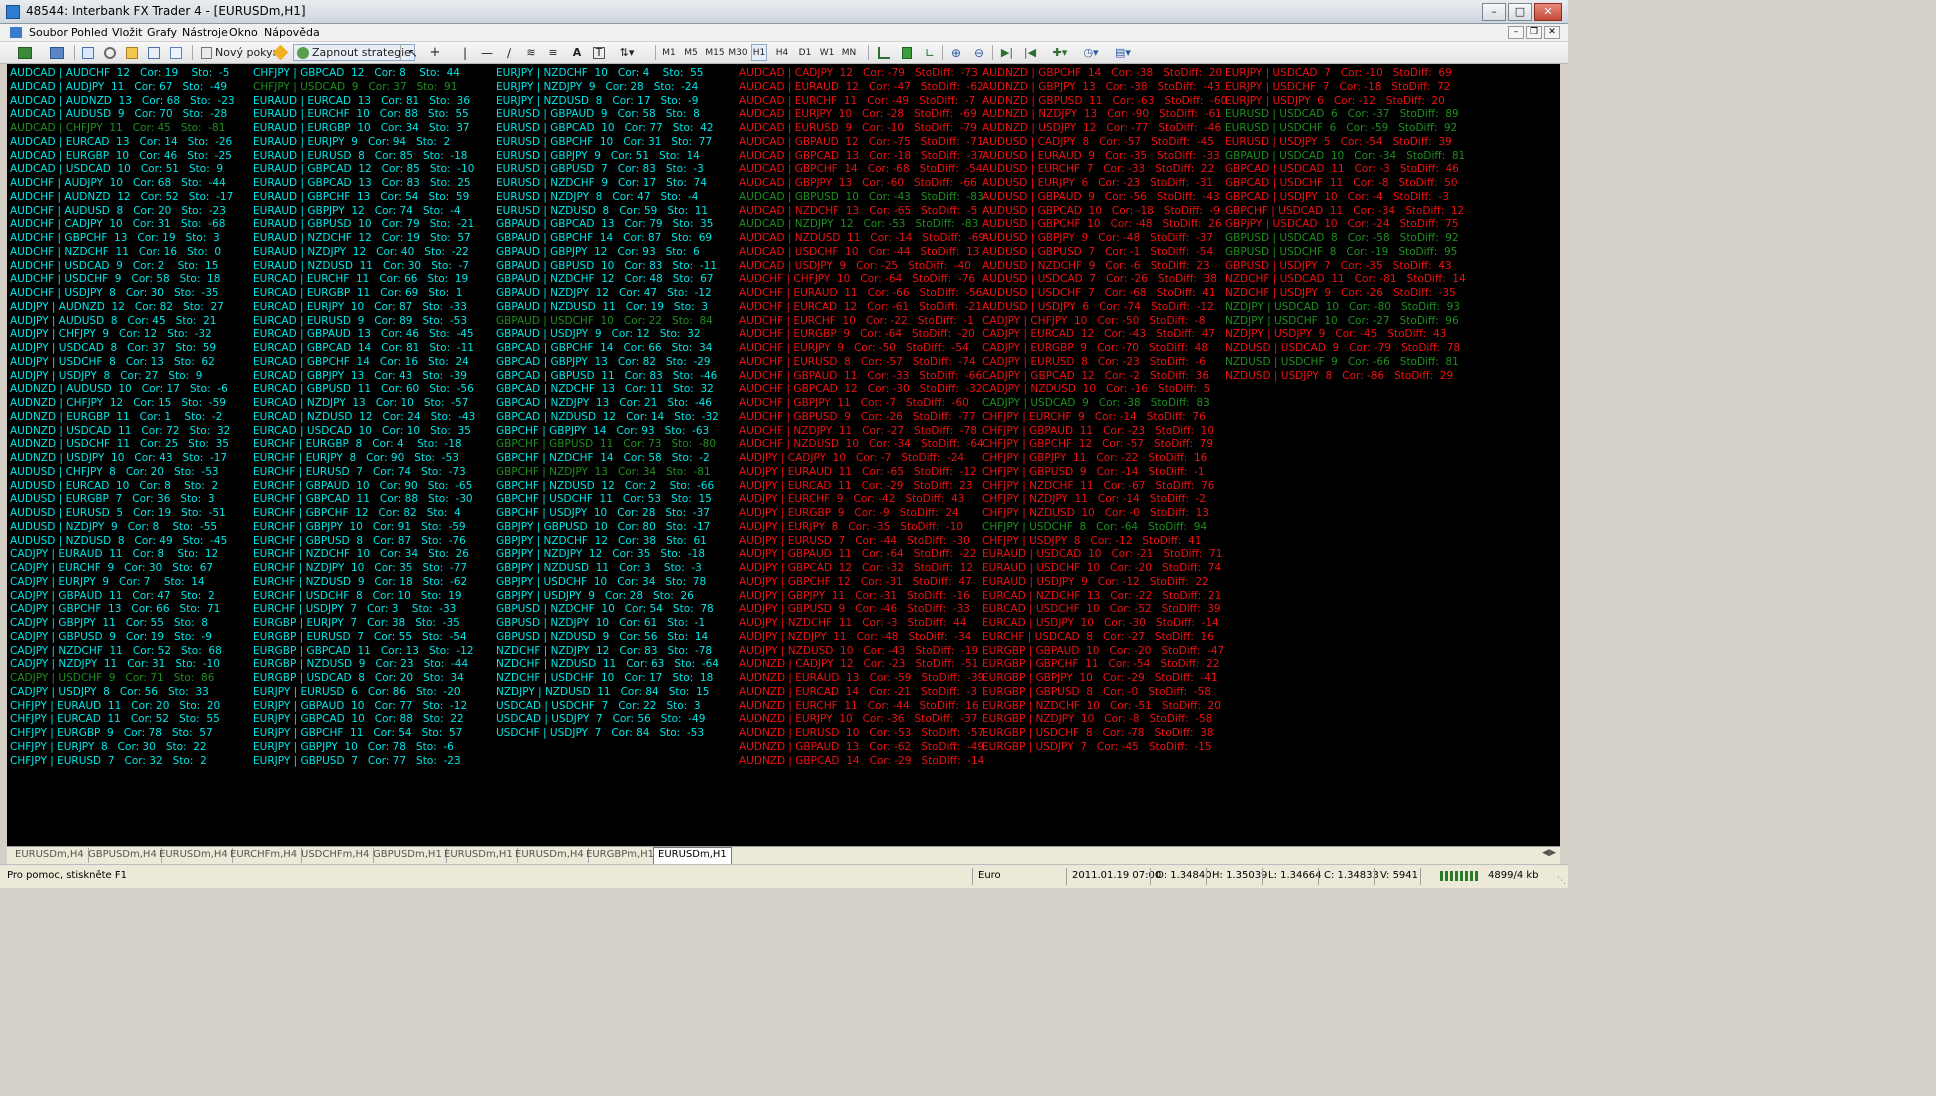 The height and width of the screenshot is (1096, 1936). I want to click on correlation-line: EURCHF | GBPUSD 8 Cor: 87 Sto: -76, so click(359, 540).